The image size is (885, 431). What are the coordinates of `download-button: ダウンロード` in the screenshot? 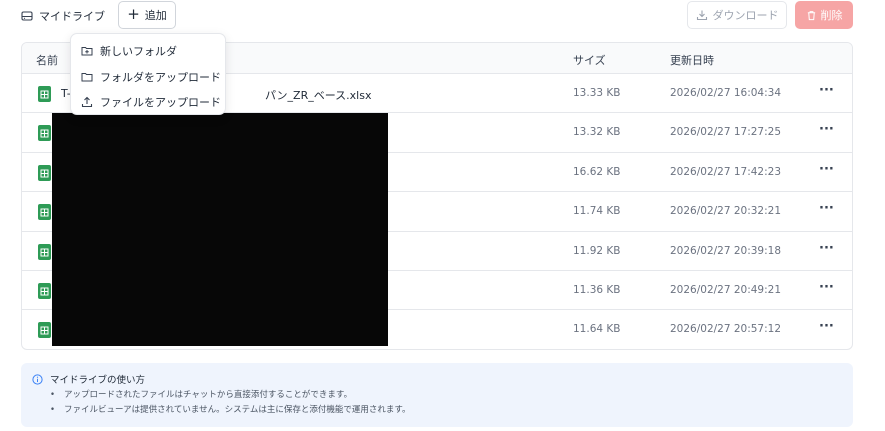 It's located at (737, 15).